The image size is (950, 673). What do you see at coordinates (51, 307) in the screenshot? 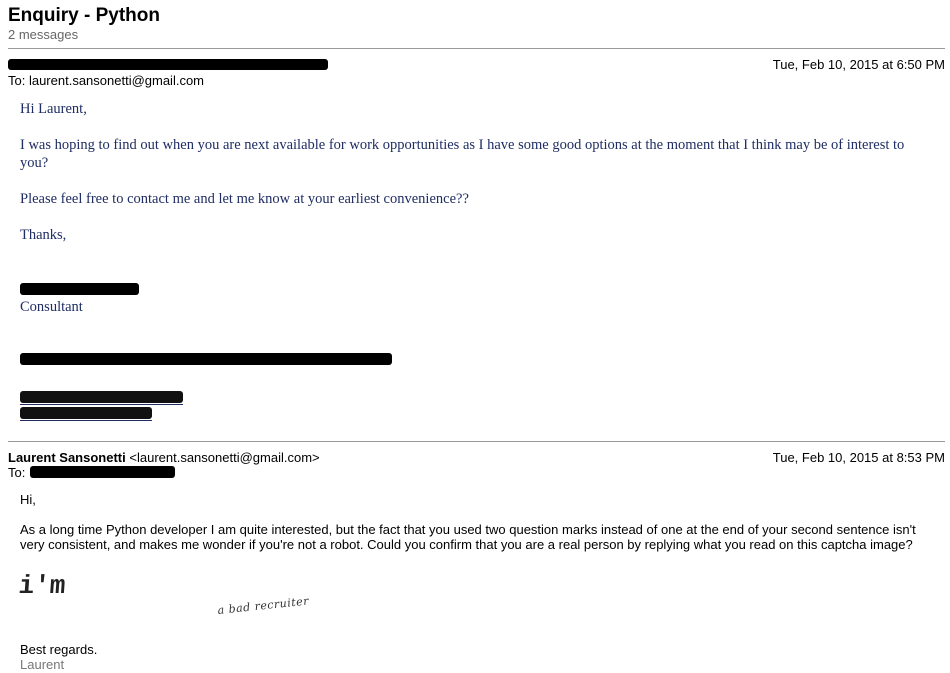
I see `signature-role: Consultant` at bounding box center [51, 307].